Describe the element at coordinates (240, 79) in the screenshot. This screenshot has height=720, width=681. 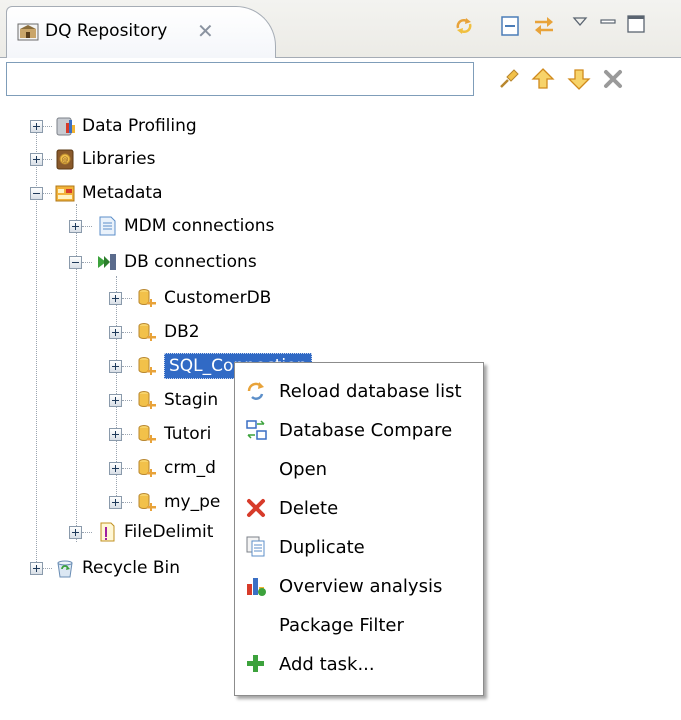
I see `filter-input` at that location.